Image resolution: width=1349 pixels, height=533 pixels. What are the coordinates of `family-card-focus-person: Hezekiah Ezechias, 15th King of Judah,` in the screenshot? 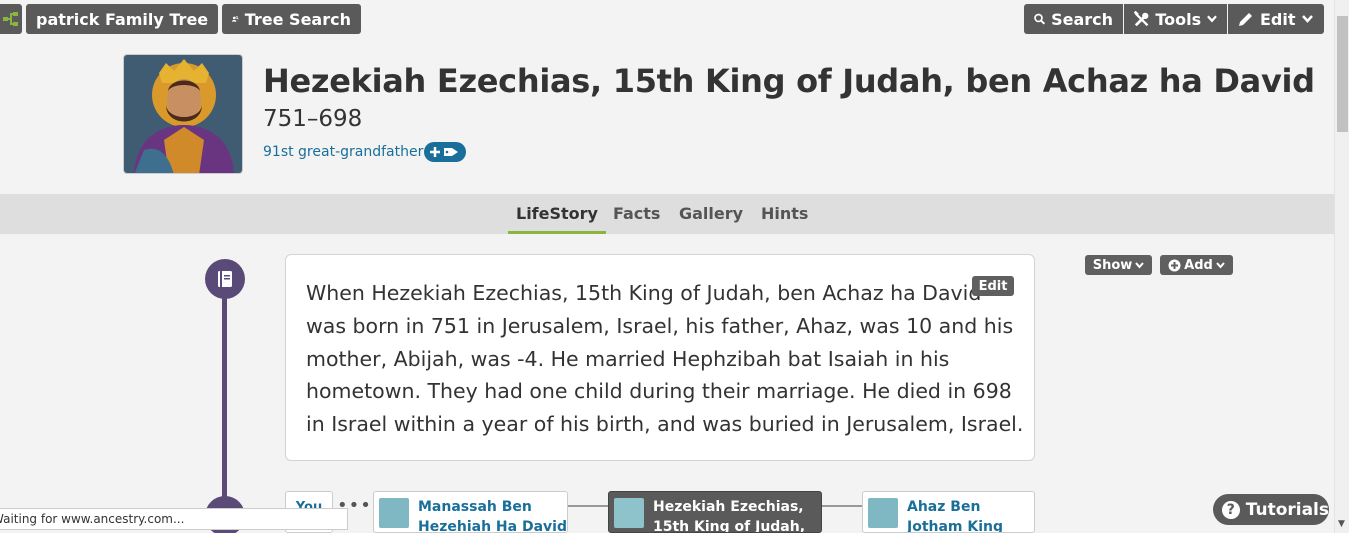 It's located at (715, 512).